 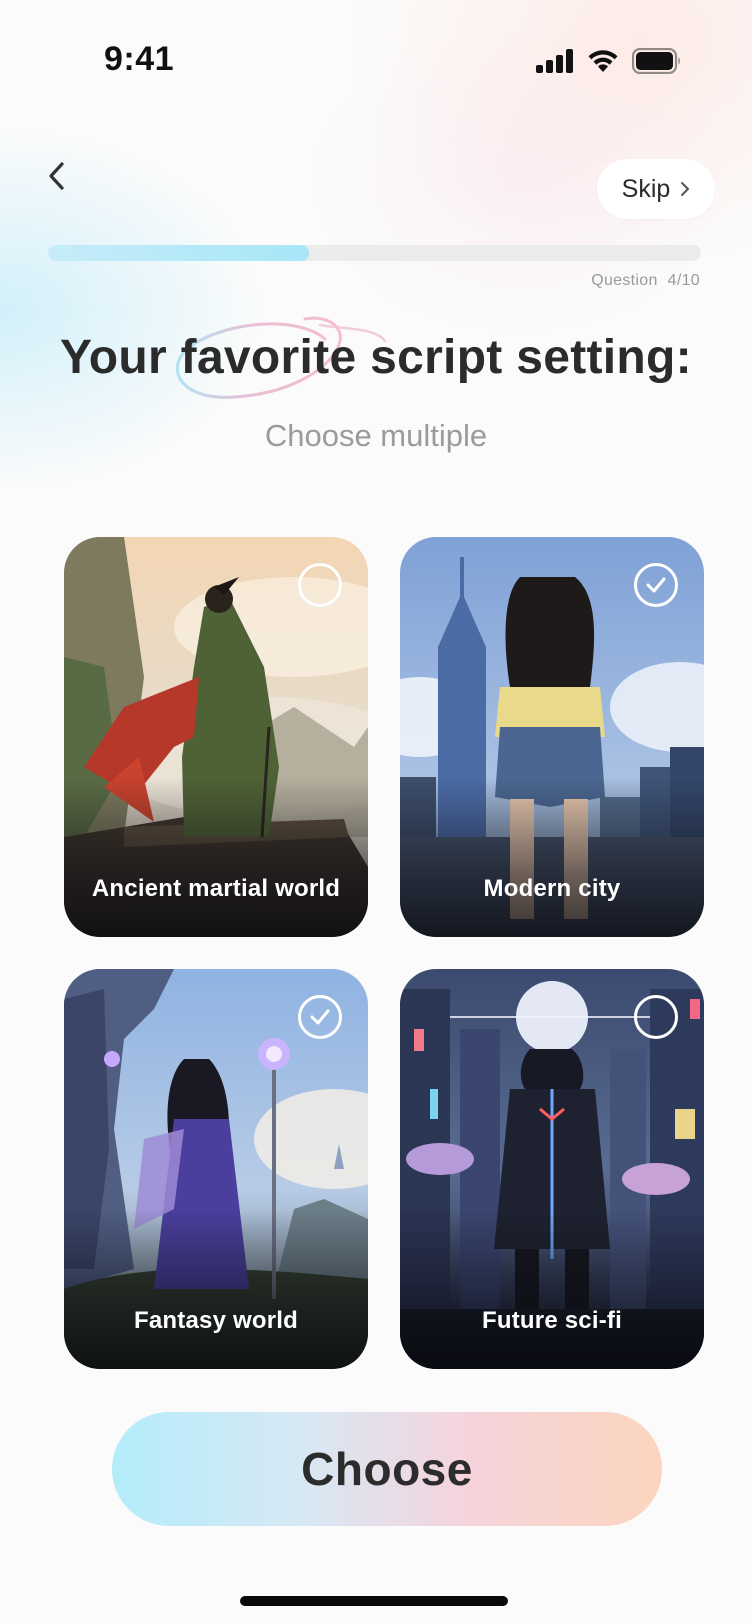 I want to click on option-card-future-sci-fi: Future sci-fi, so click(x=552, y=1169).